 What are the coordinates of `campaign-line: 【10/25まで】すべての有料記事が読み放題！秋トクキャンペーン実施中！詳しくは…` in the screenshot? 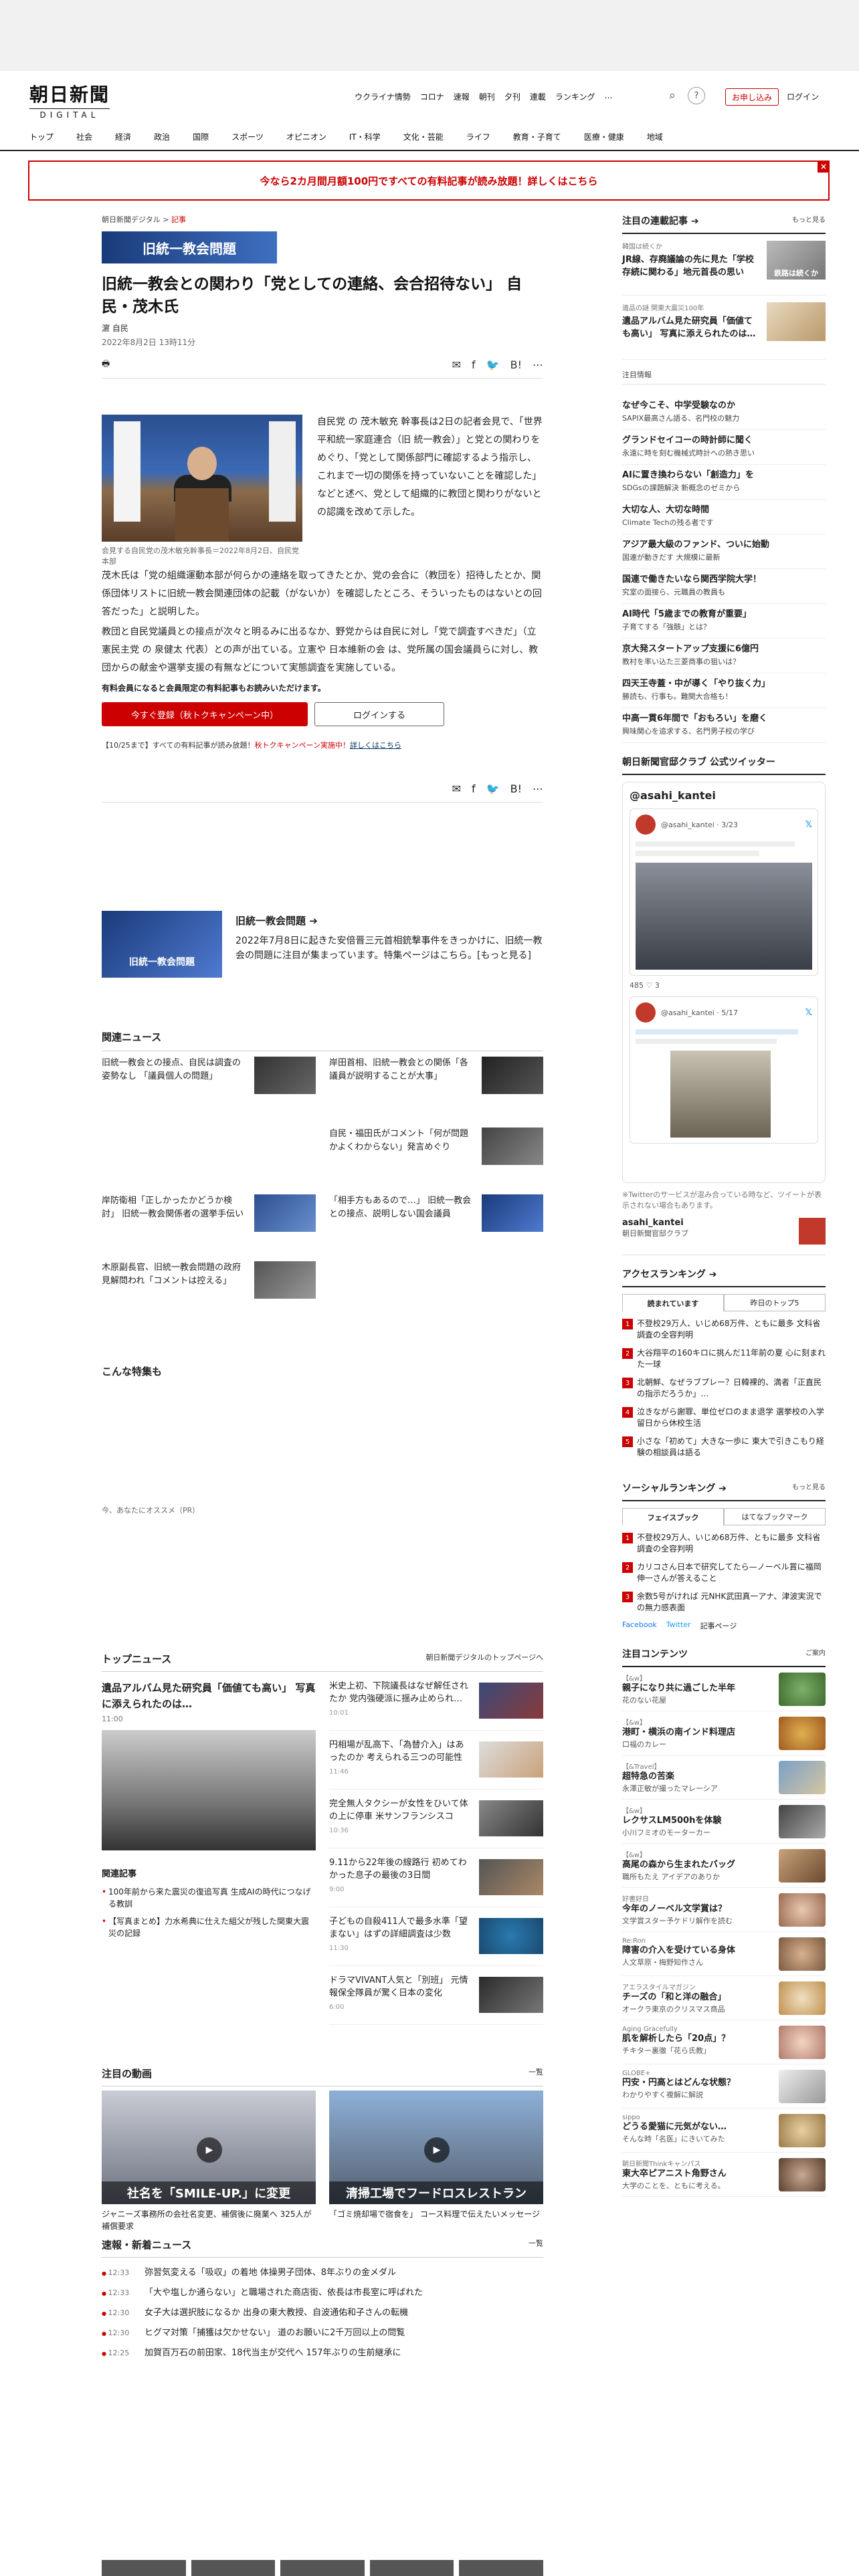 It's located at (322, 745).